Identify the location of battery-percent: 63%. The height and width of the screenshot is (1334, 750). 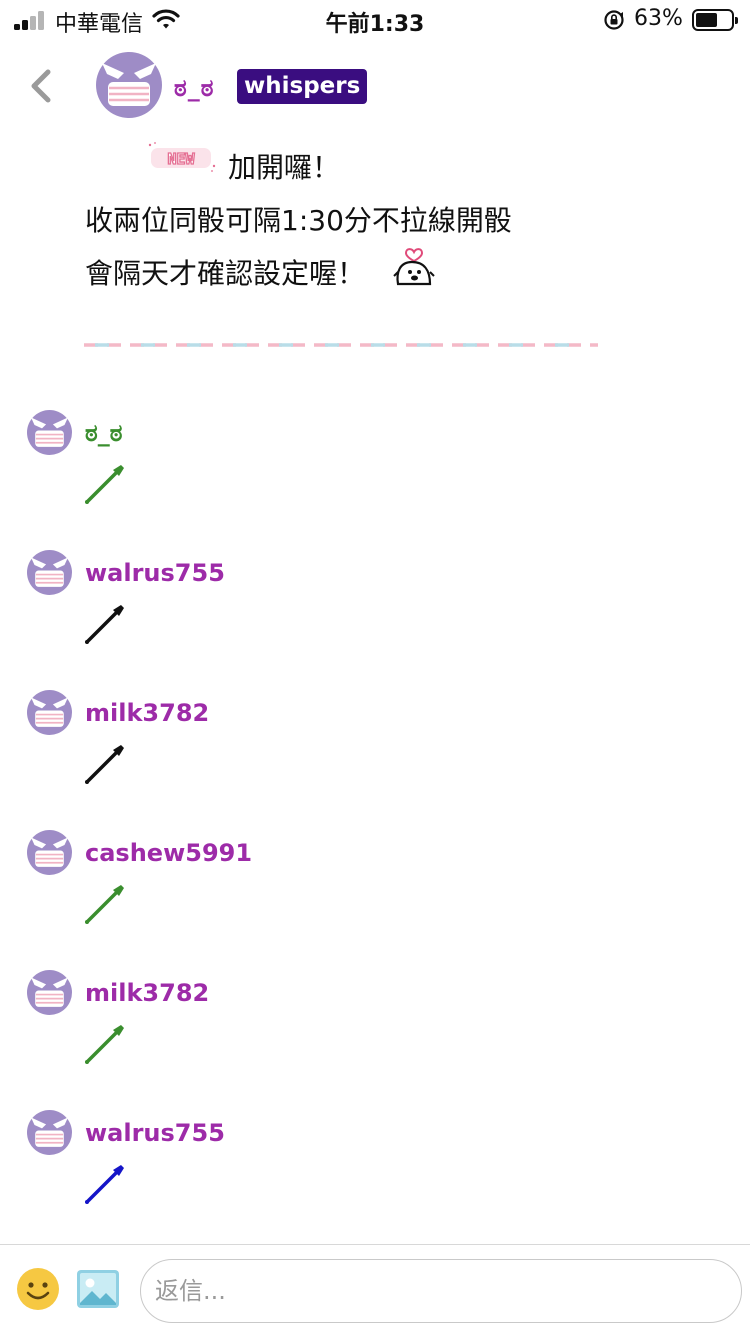
(658, 18).